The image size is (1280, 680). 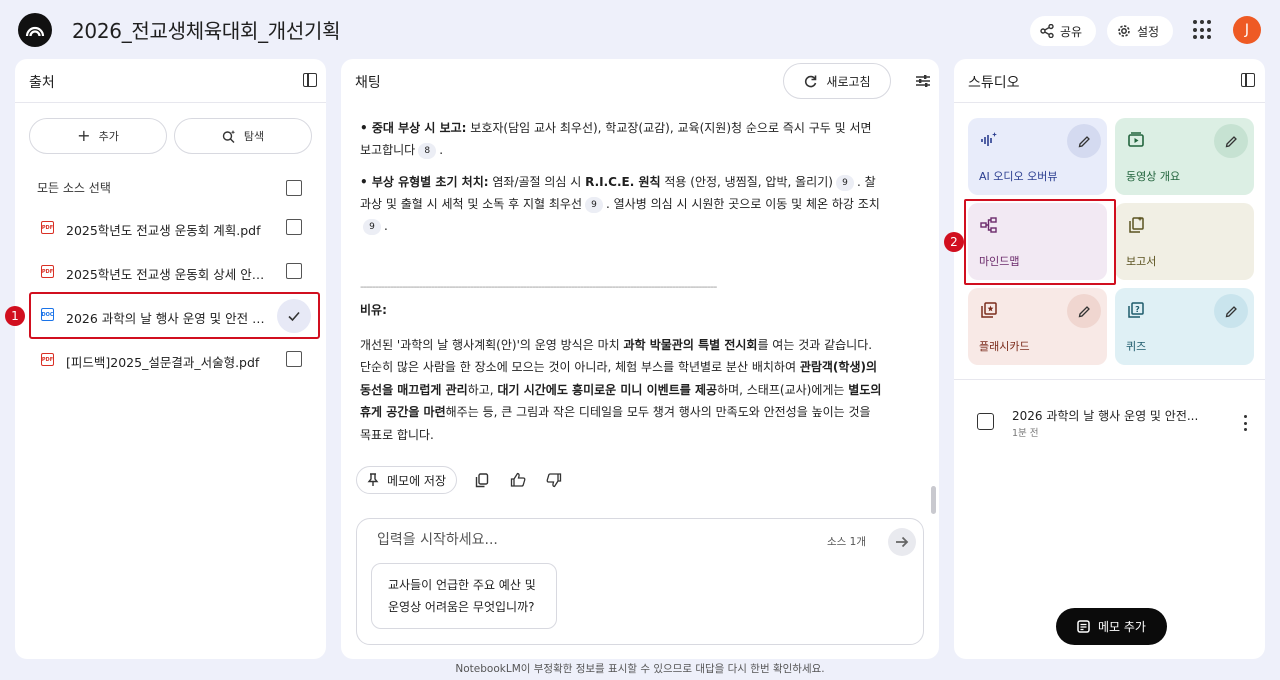 What do you see at coordinates (1004, 346) in the screenshot?
I see `tile-label: 플래시카드` at bounding box center [1004, 346].